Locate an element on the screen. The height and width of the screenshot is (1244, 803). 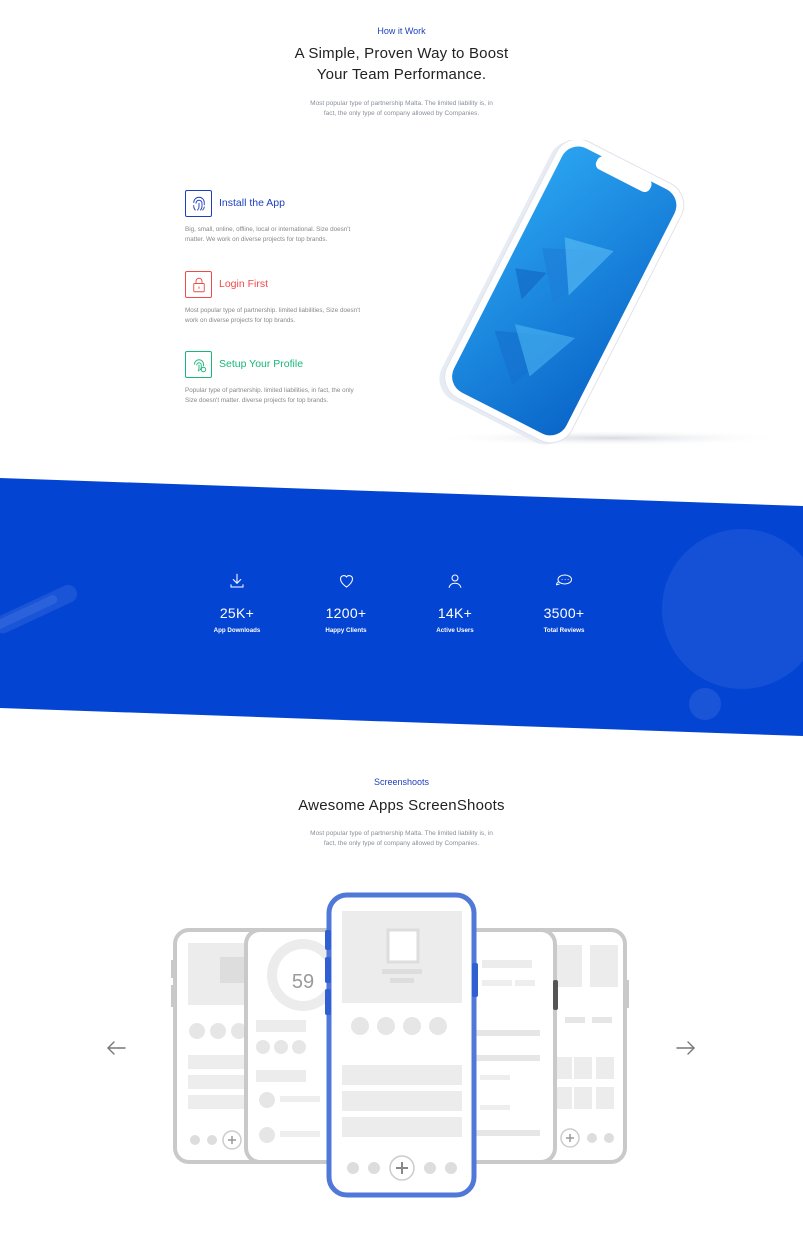
stat-number: 1200+ is located at coordinates (346, 613).